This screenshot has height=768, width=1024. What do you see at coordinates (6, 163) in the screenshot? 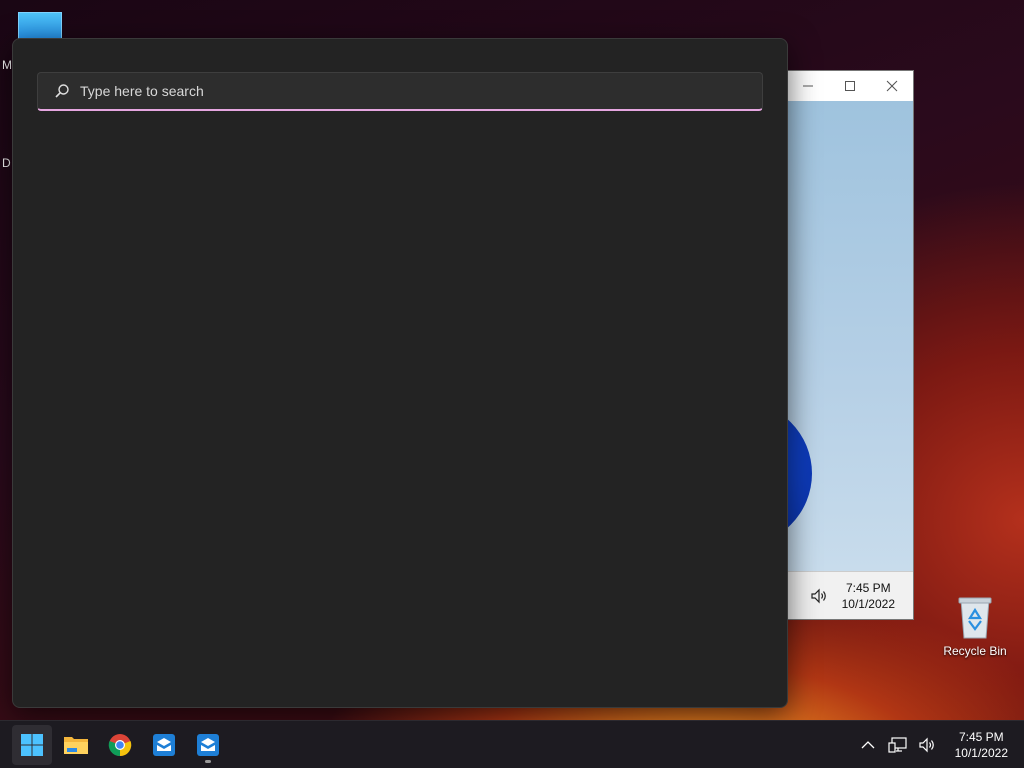
I see `desktop-label-fragment: D` at bounding box center [6, 163].